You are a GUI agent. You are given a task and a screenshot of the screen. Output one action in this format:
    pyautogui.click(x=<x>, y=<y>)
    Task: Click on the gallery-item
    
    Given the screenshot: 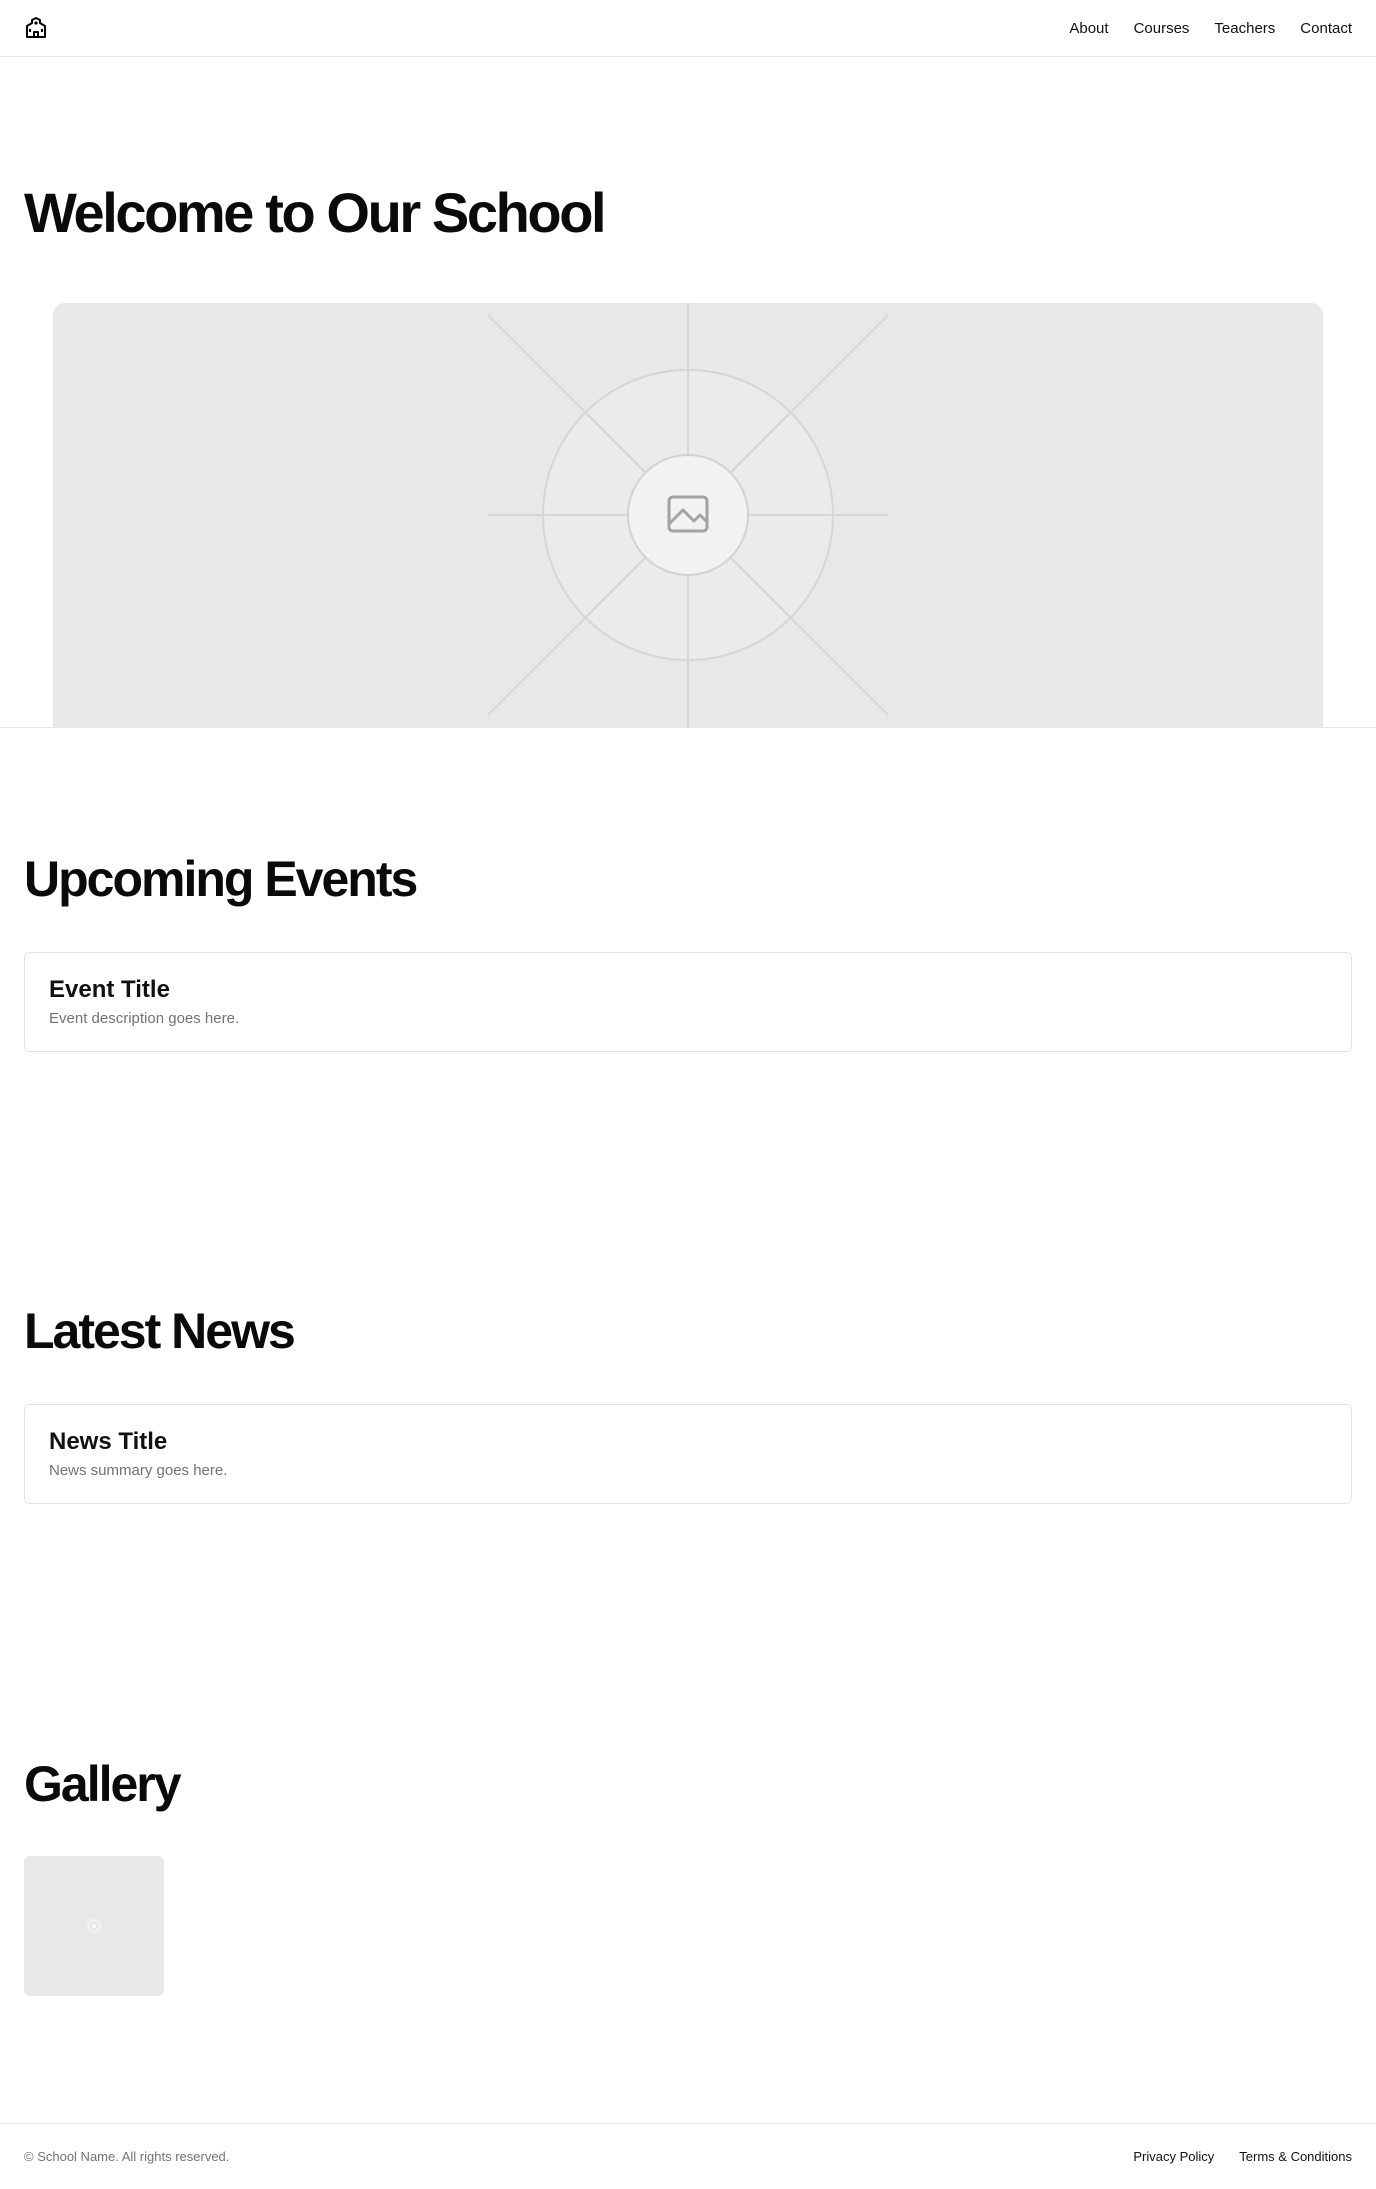 What is the action you would take?
    pyautogui.click(x=94, y=1926)
    